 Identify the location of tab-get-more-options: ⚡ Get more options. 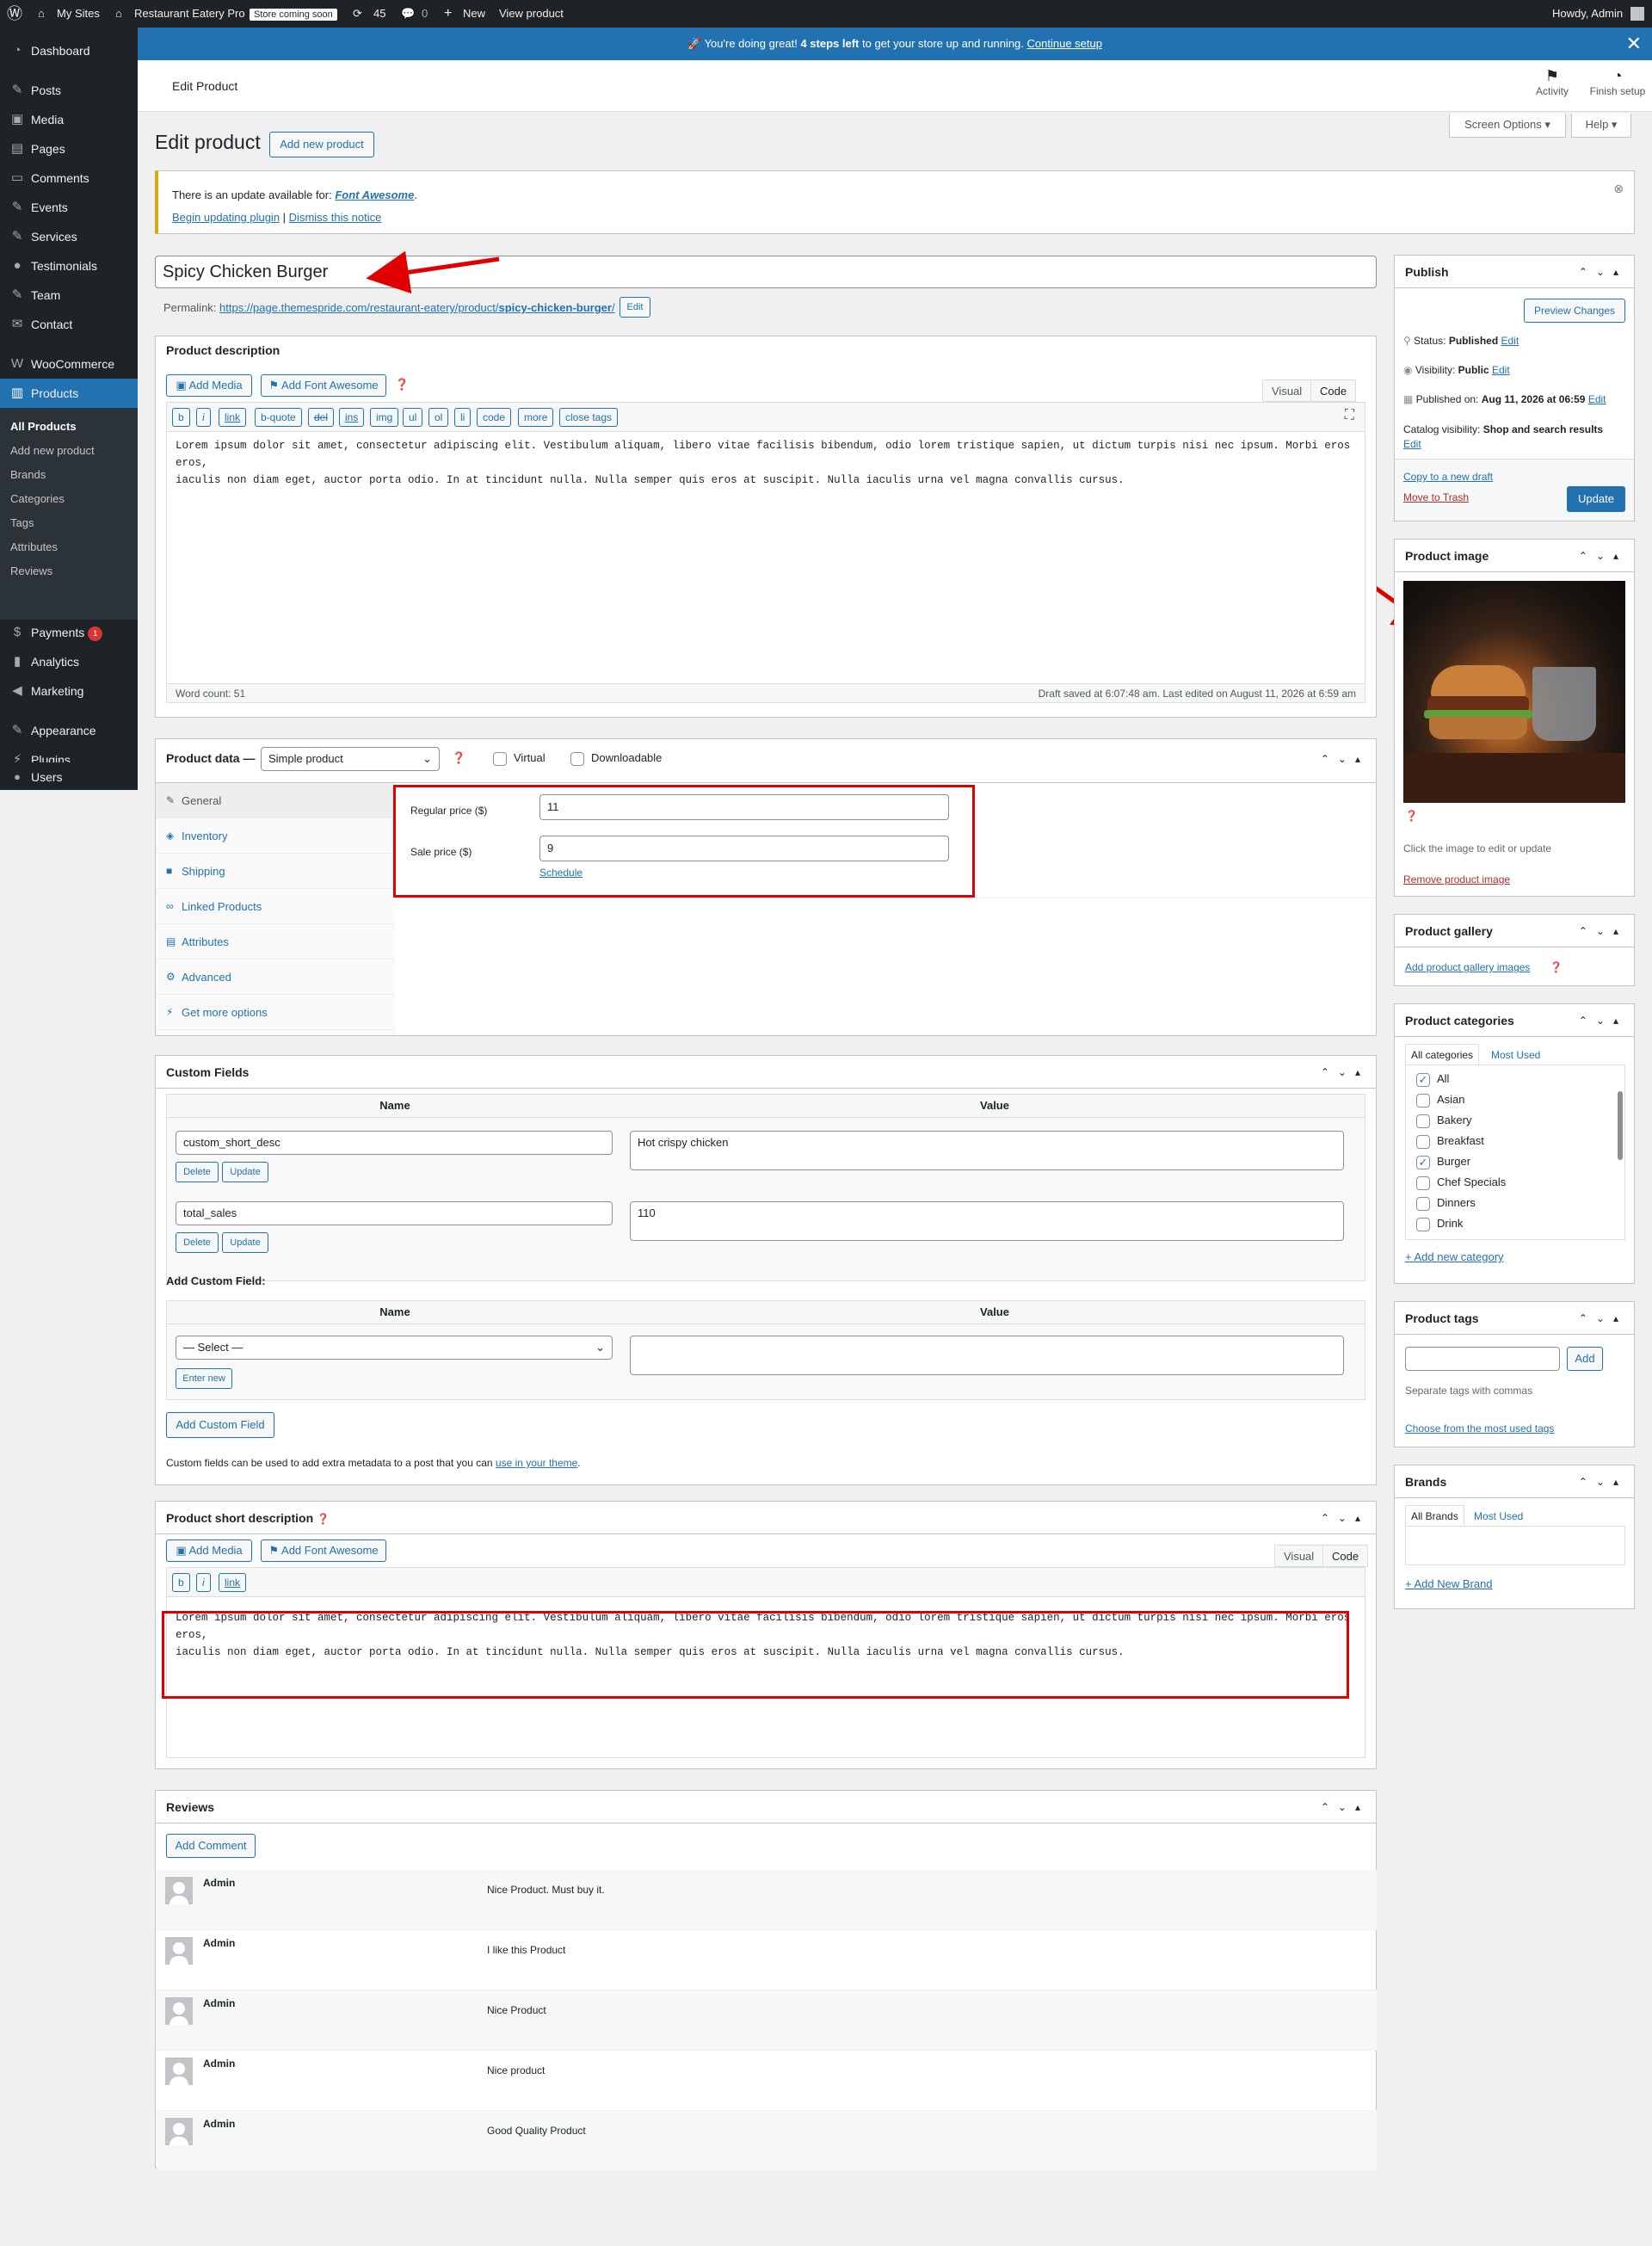
(275, 1012).